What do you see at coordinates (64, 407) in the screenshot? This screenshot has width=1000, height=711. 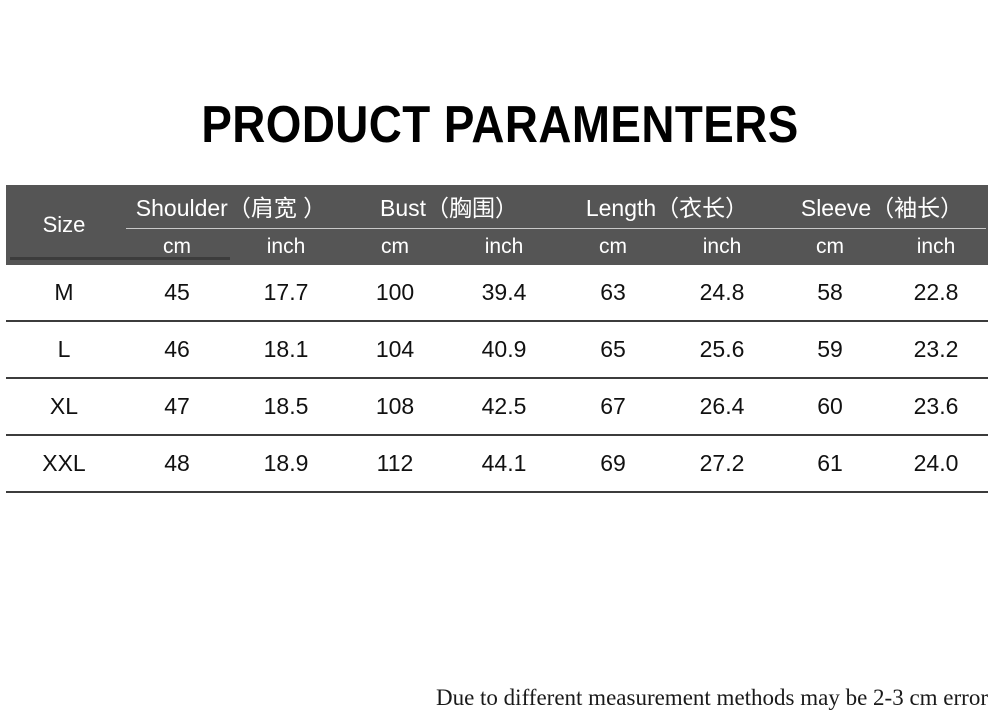 I see `cell-size: XL` at bounding box center [64, 407].